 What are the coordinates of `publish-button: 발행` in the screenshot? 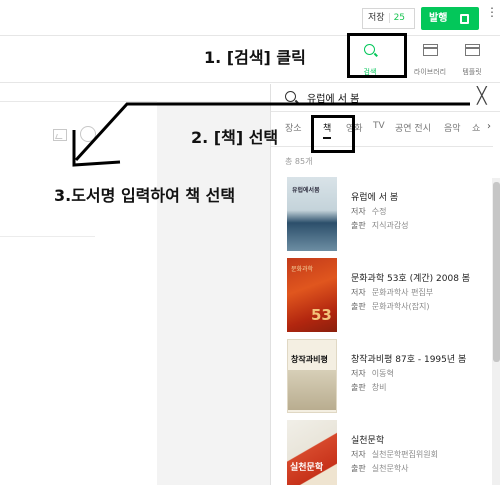 It's located at (450, 18).